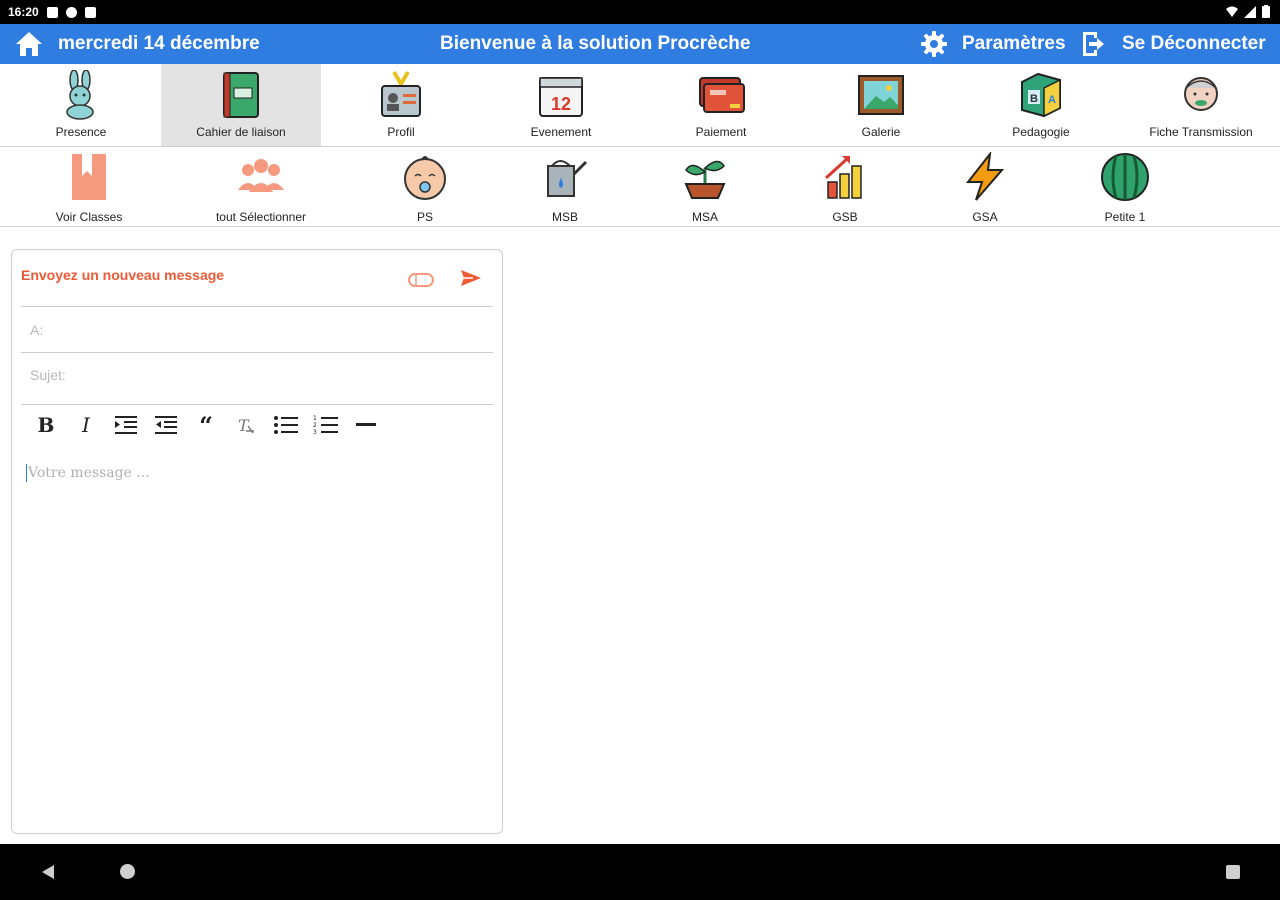 The image size is (1280, 900). Describe the element at coordinates (704, 217) in the screenshot. I see `class-label: MSA` at that location.